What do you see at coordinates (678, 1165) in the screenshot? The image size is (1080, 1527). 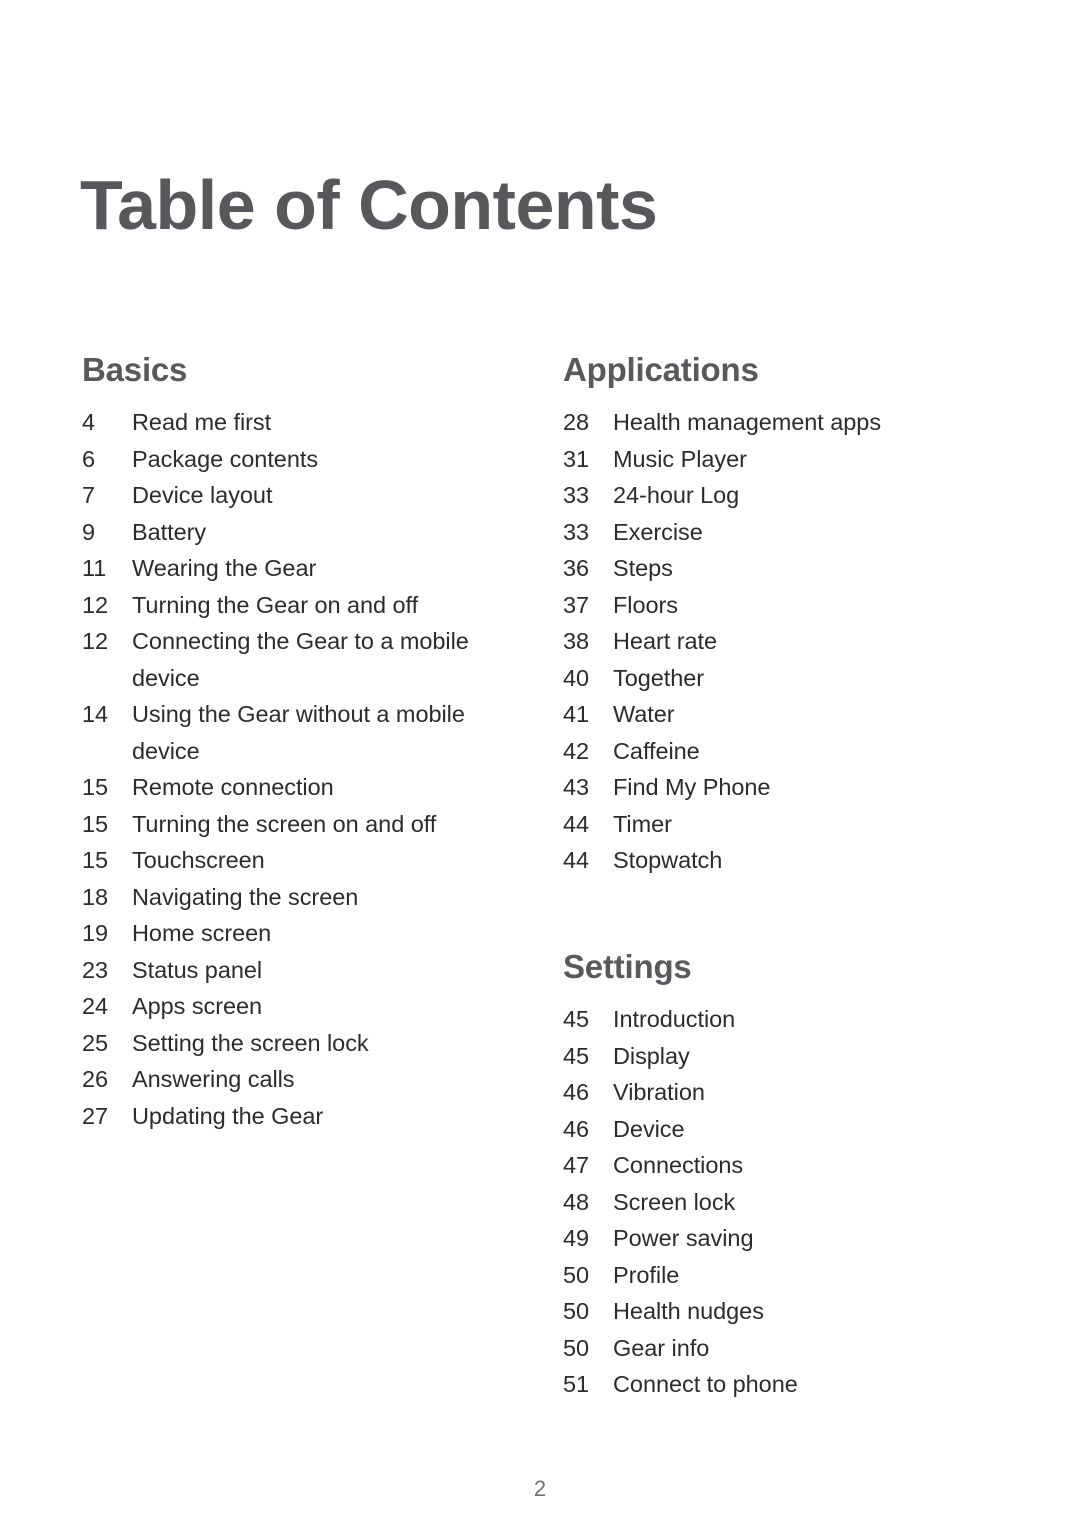 I see `toc-entry-label: Connections` at bounding box center [678, 1165].